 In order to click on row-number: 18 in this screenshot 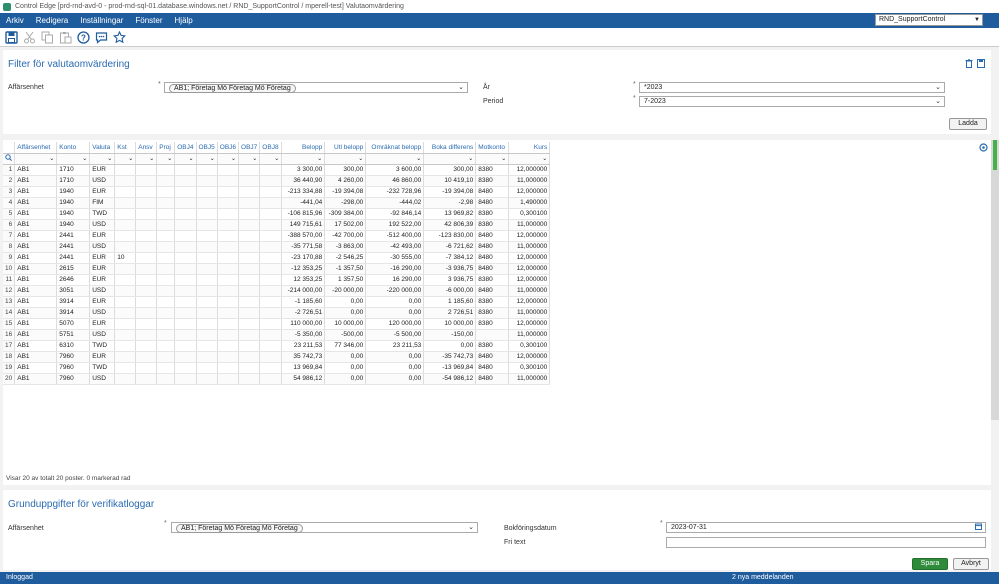, I will do `click(9, 357)`.